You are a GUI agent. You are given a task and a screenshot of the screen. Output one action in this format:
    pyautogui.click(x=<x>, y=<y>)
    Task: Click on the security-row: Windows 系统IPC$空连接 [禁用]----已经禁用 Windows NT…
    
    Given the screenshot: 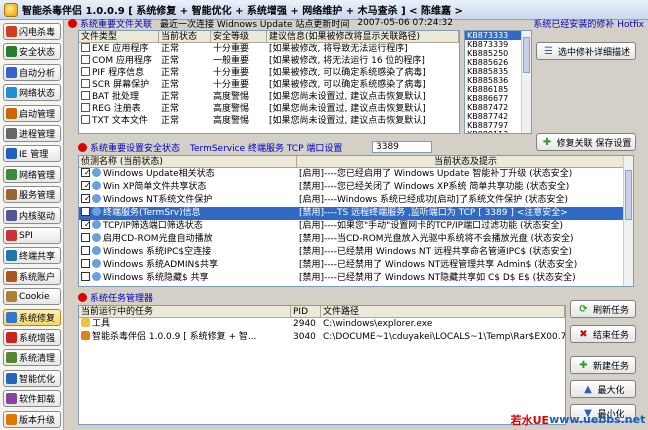 What is the action you would take?
    pyautogui.click(x=356, y=252)
    